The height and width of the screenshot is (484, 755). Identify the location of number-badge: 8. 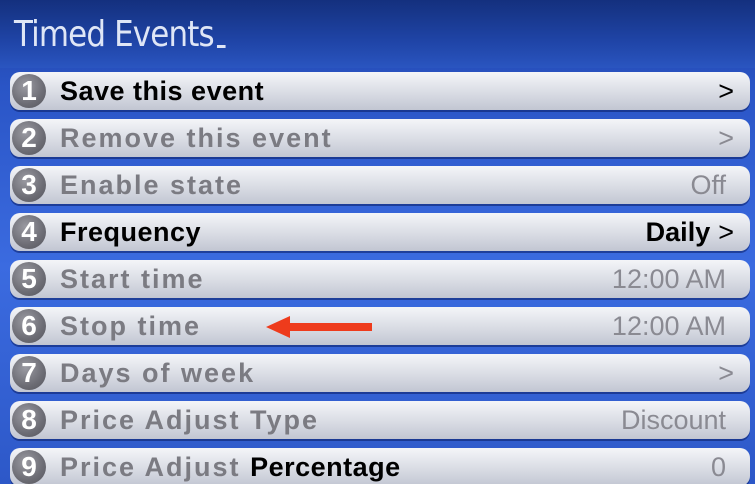
(29, 420).